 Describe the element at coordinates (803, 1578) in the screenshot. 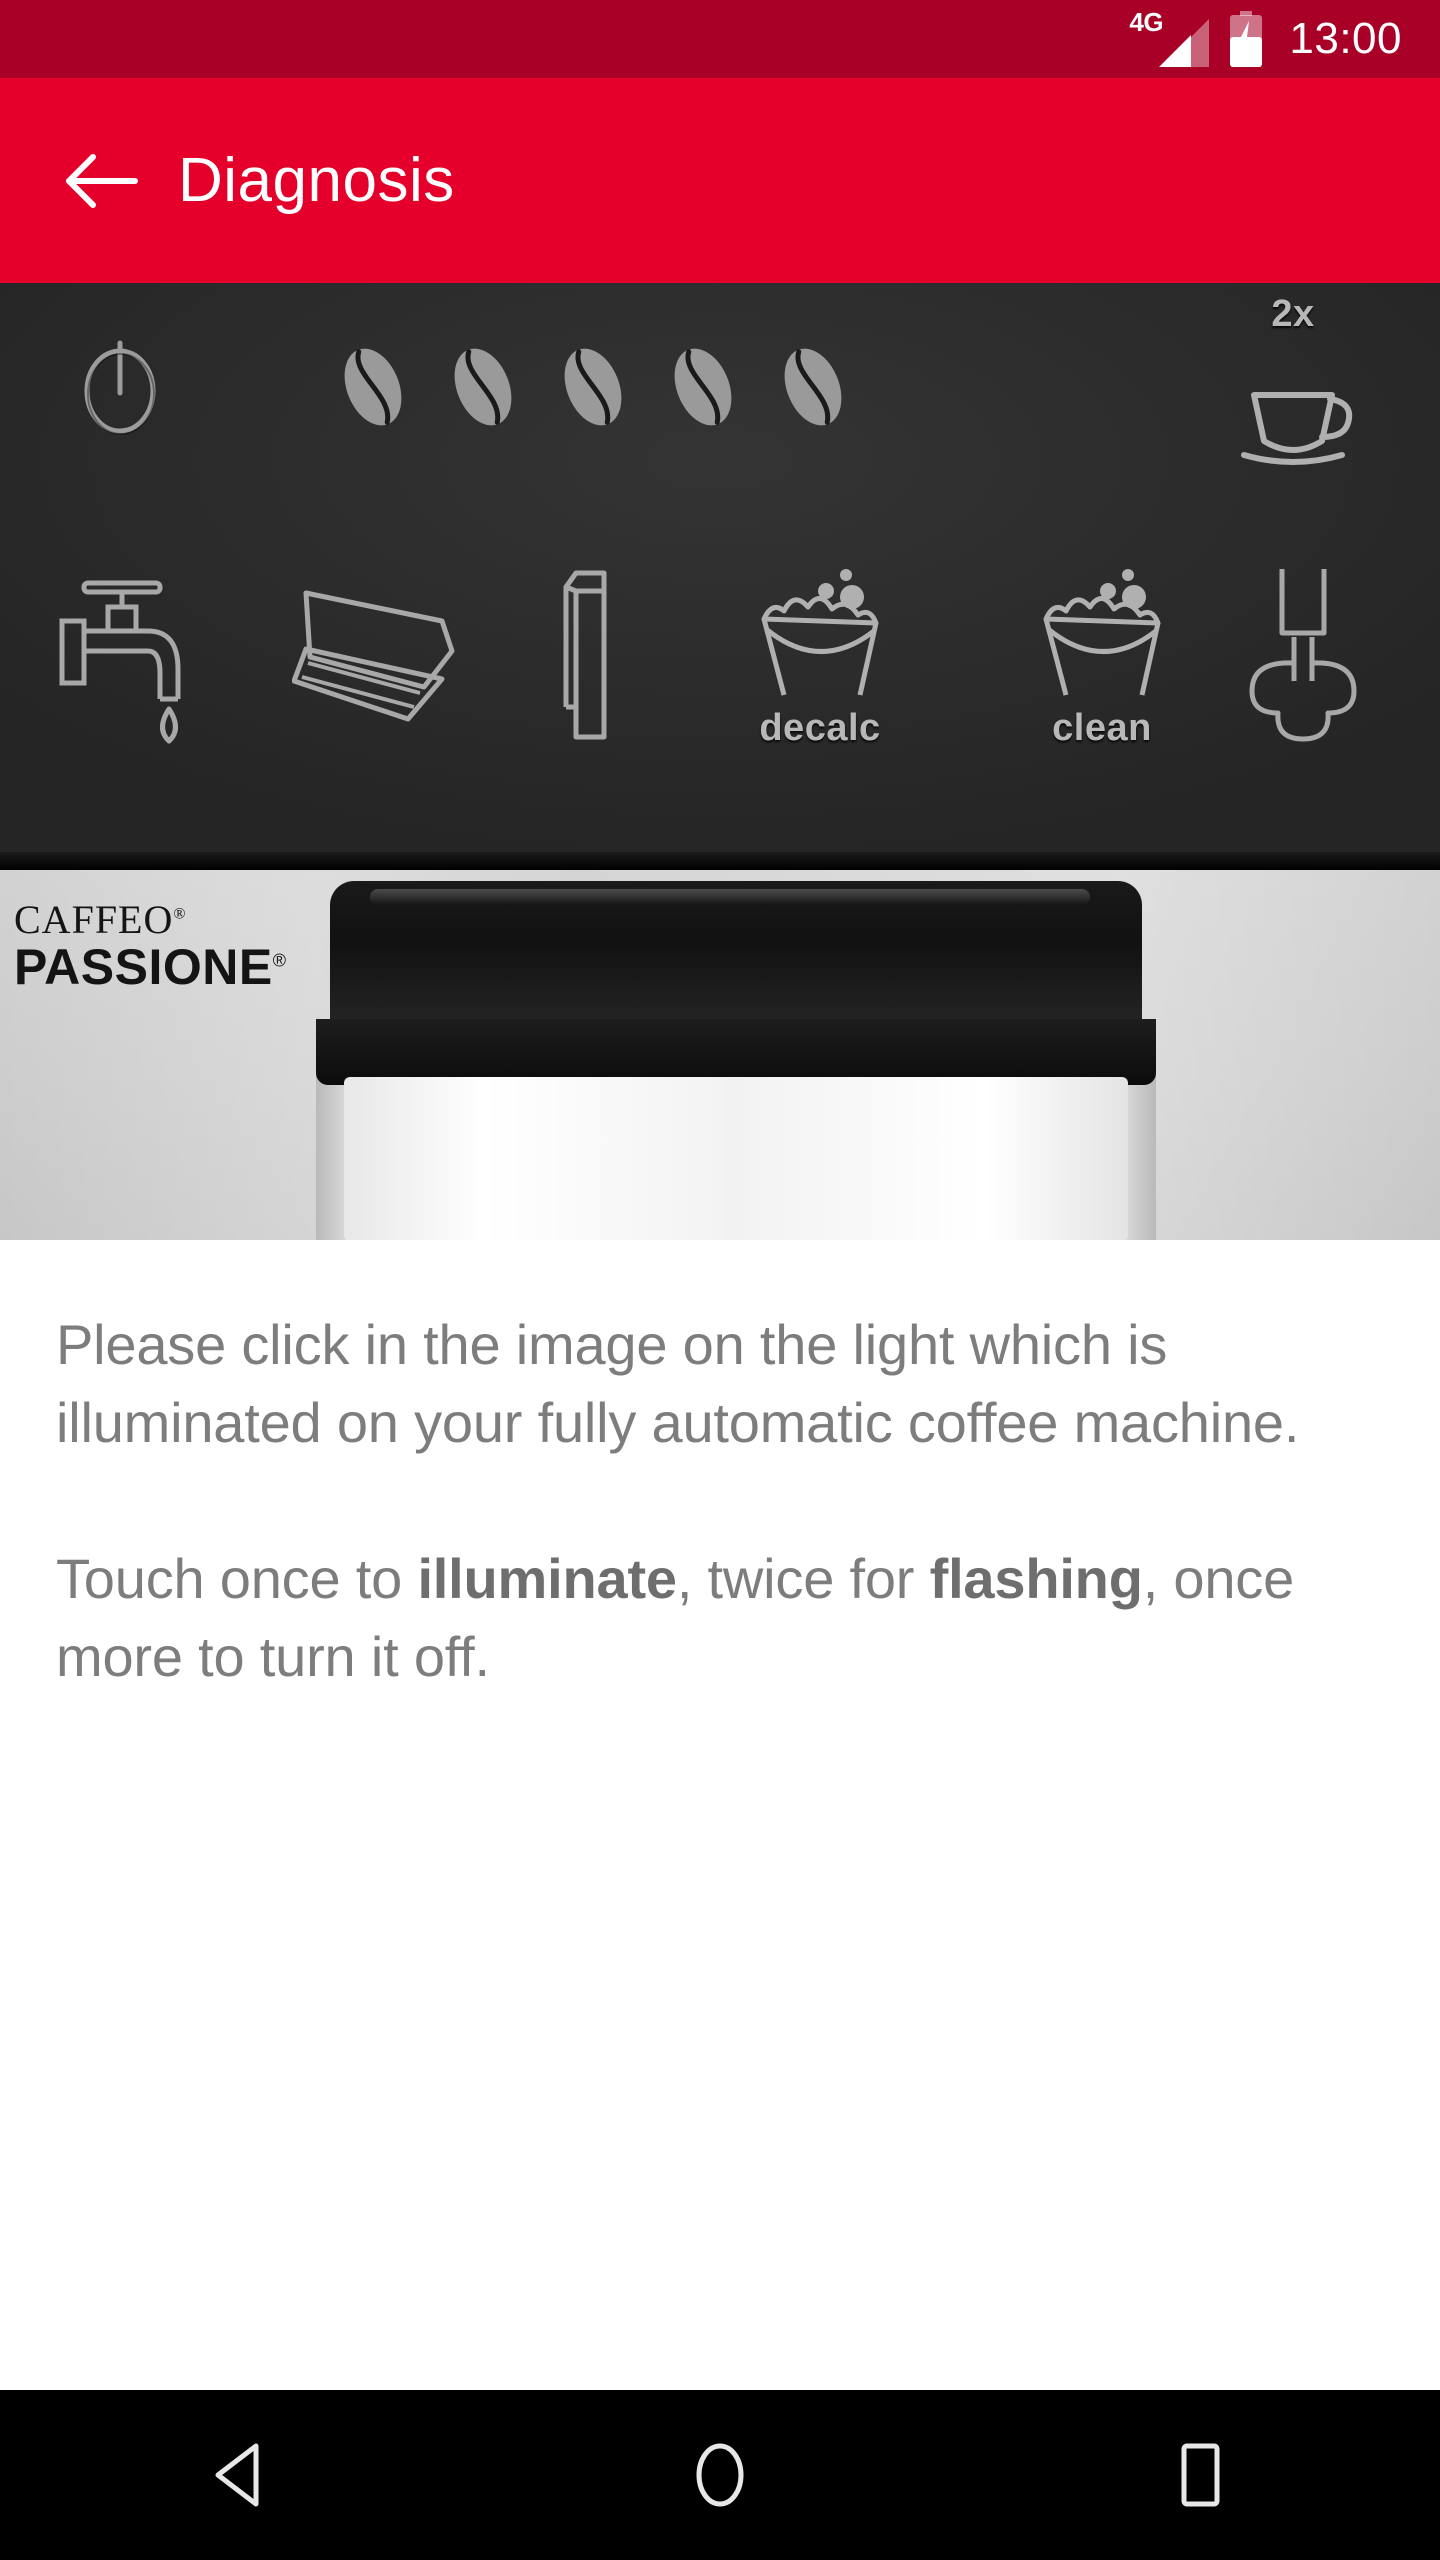

I see `p2-part2: , twice for` at that location.